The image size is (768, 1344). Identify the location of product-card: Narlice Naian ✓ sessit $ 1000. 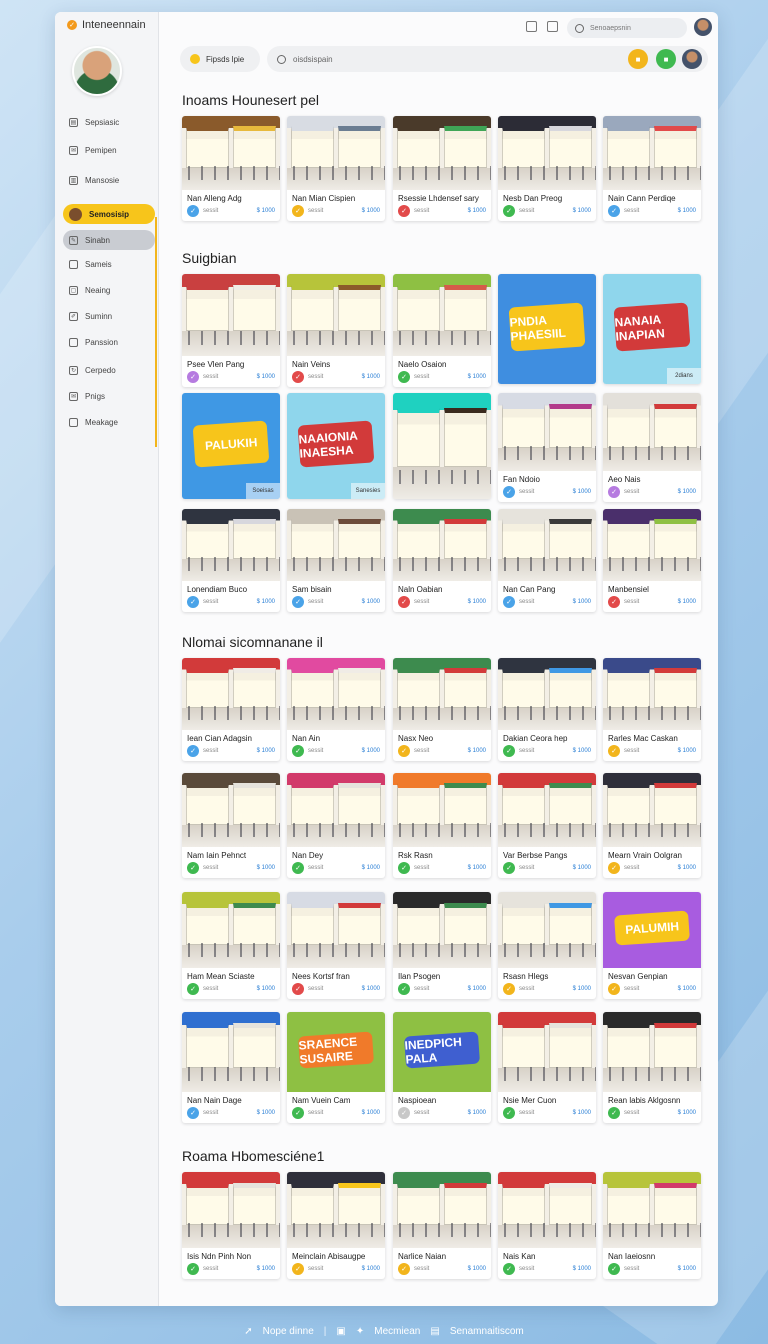
(442, 1225).